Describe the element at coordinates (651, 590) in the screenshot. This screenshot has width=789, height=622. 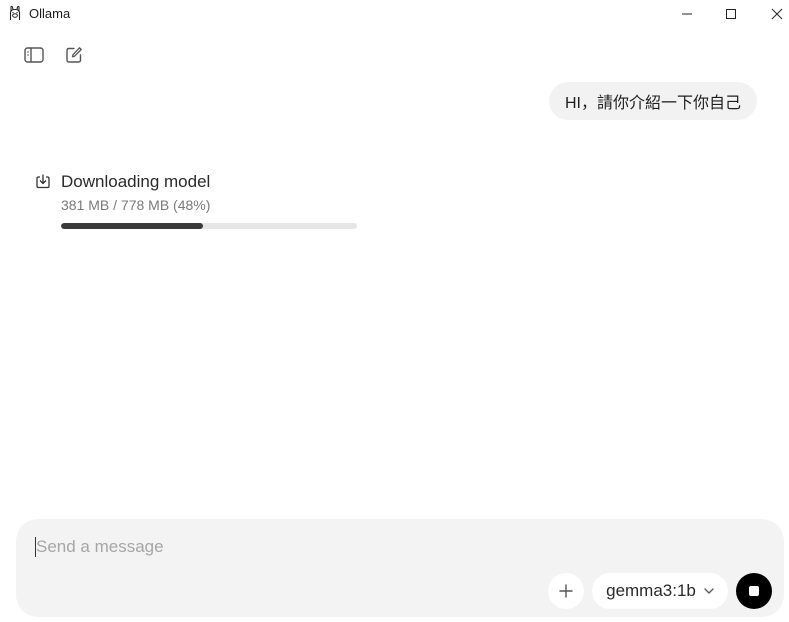
I see `model-name: gemma3:1b` at that location.